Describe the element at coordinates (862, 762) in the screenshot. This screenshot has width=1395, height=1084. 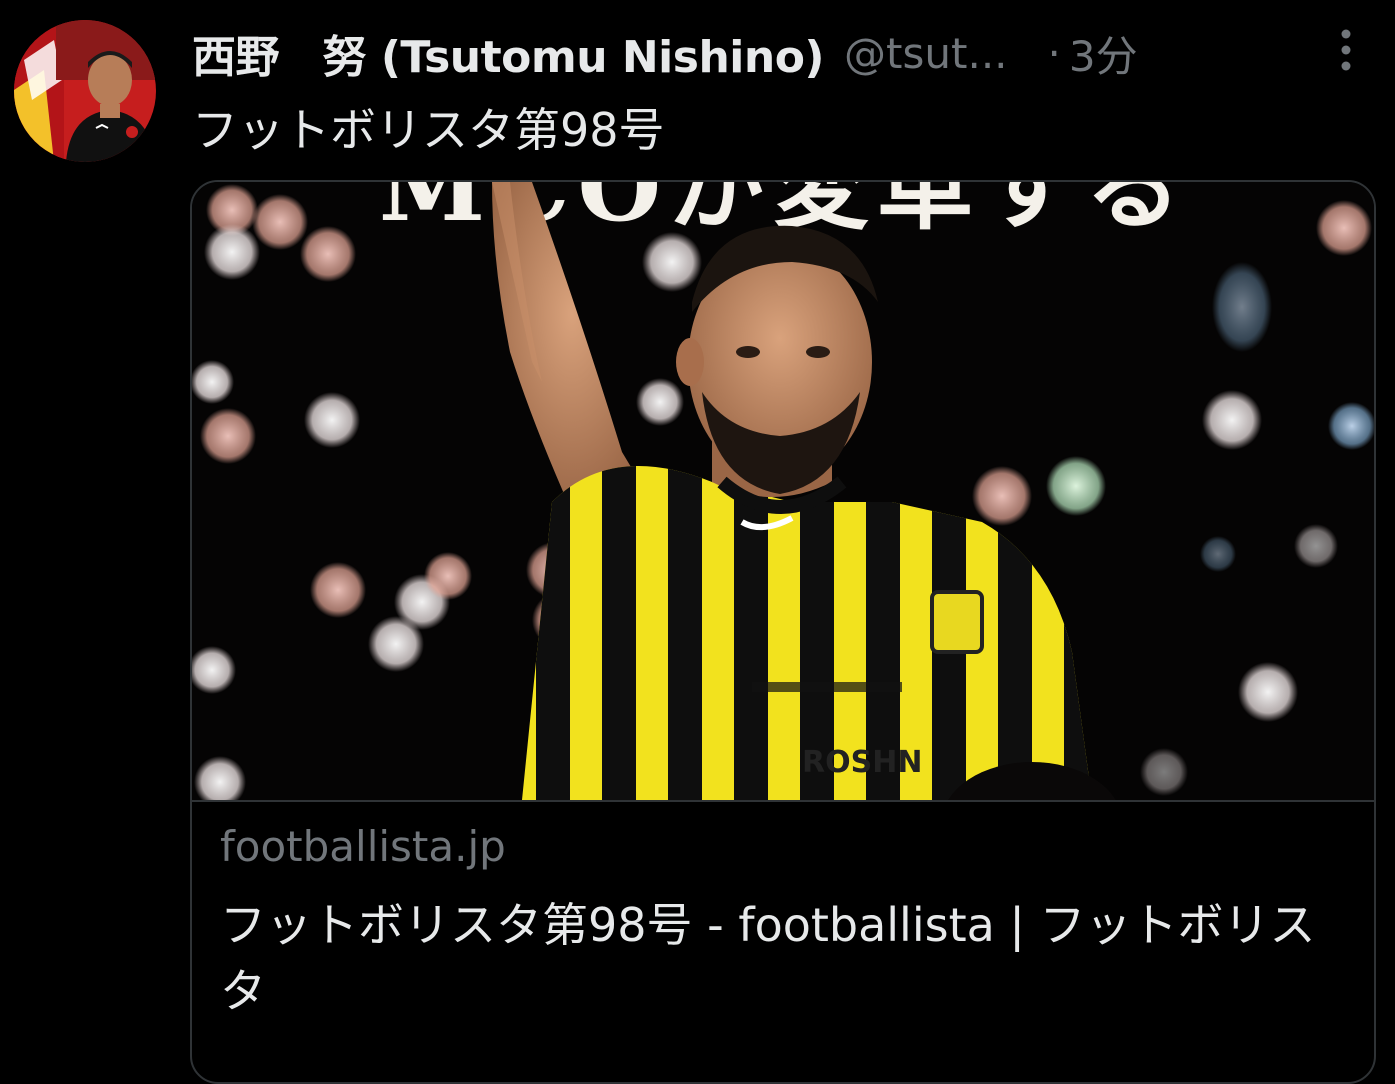
I see `shirt-sponsor-mark: ROSHN` at that location.